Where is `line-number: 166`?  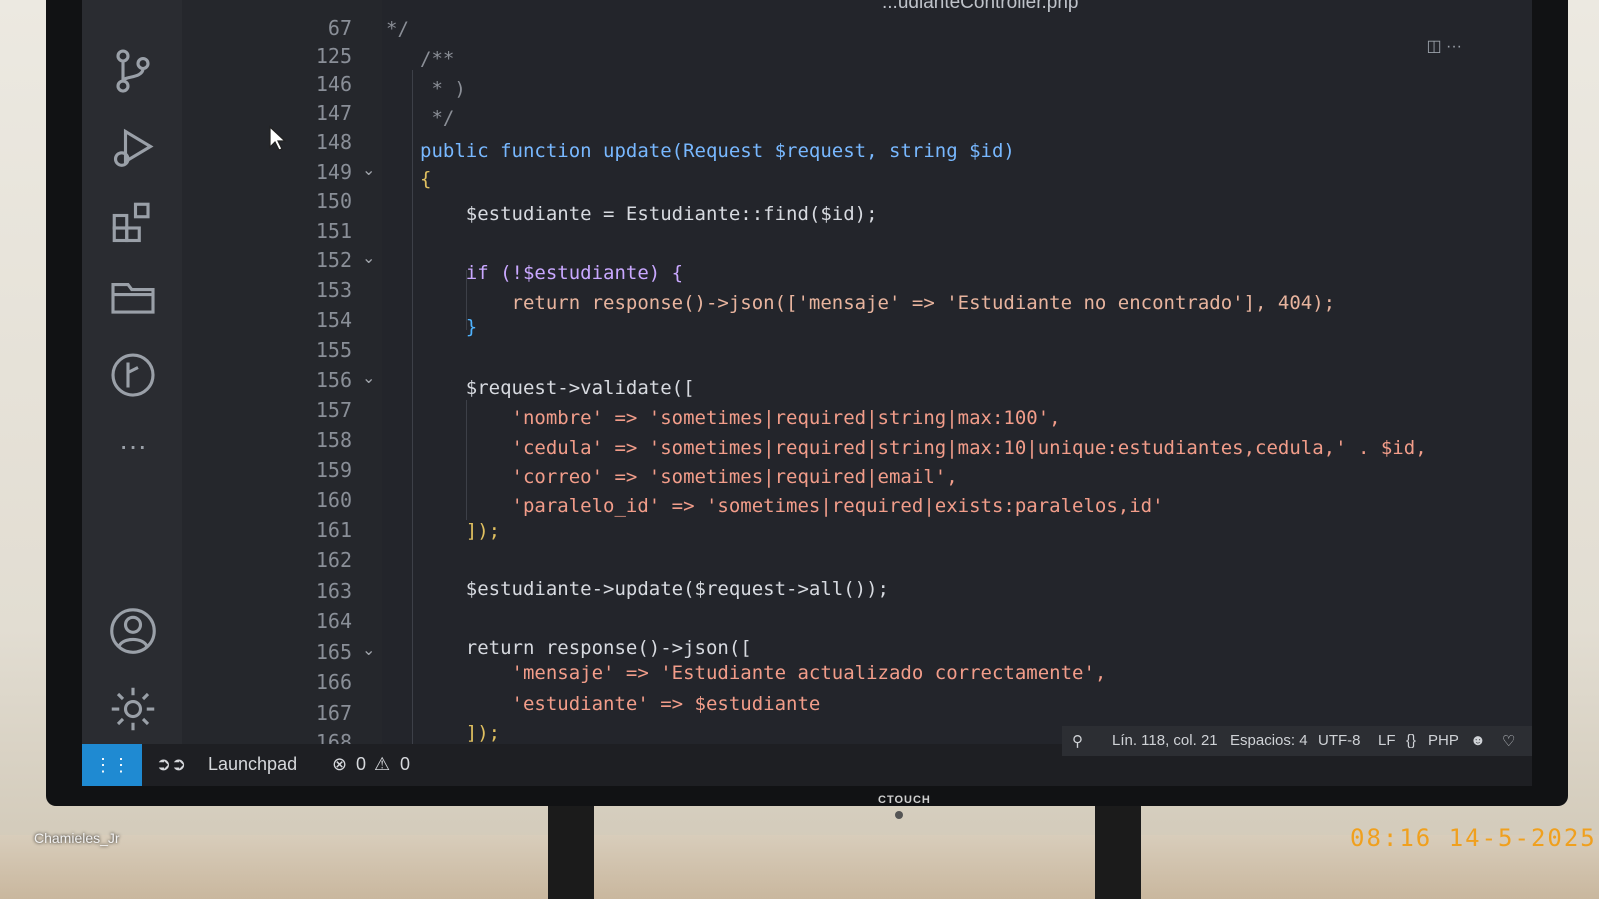
line-number: 166 is located at coordinates (333, 682).